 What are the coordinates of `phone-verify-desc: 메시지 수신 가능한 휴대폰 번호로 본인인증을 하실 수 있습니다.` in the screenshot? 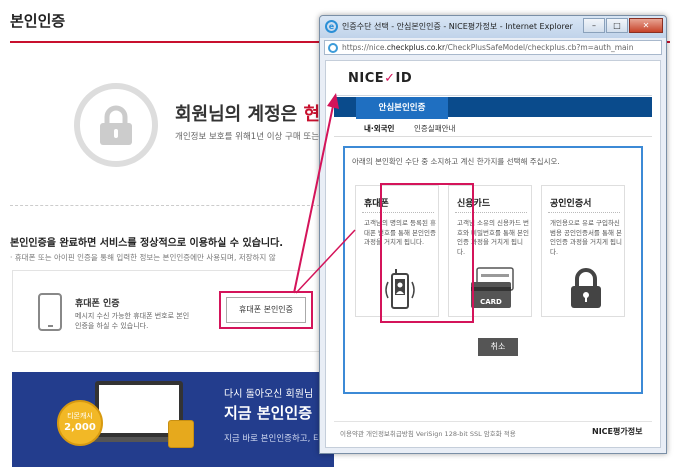 It's located at (132, 321).